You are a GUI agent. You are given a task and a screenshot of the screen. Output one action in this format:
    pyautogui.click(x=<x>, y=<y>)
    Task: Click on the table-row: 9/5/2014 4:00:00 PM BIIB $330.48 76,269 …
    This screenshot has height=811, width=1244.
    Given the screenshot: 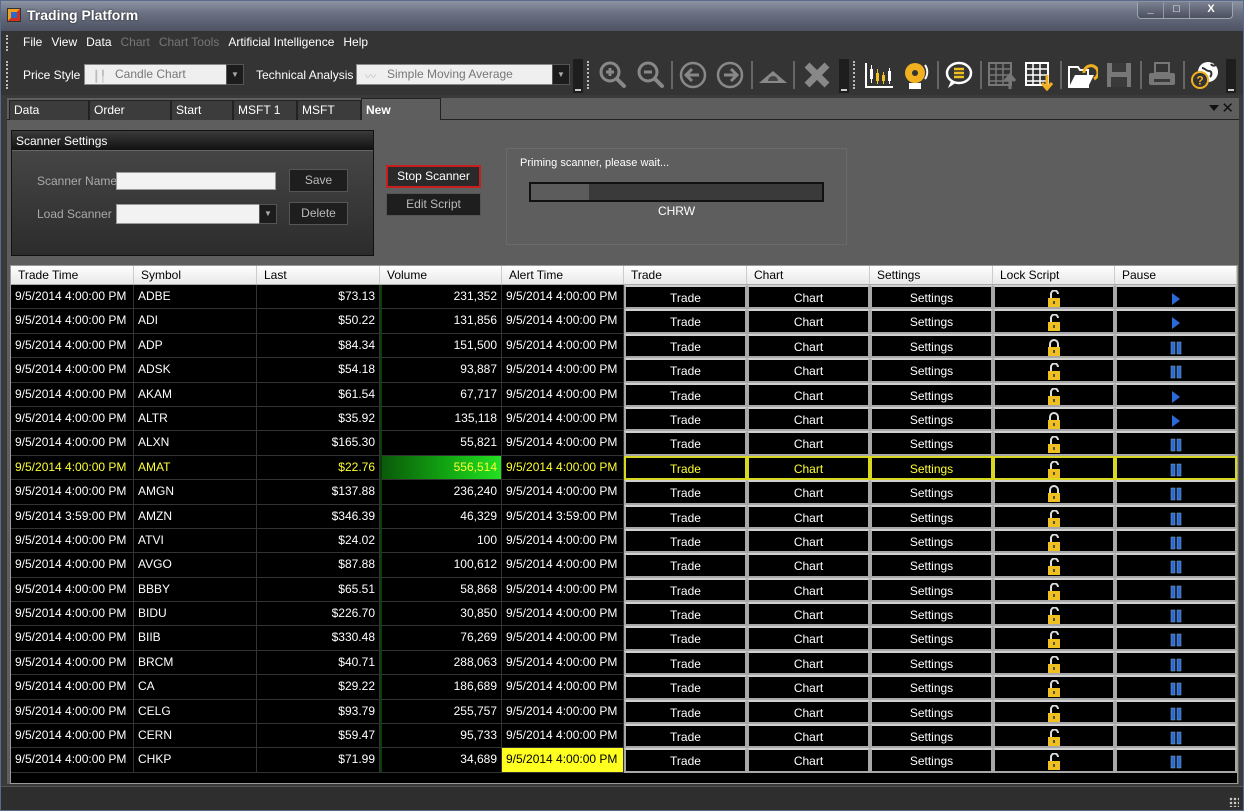 What is the action you would take?
    pyautogui.click(x=624, y=638)
    